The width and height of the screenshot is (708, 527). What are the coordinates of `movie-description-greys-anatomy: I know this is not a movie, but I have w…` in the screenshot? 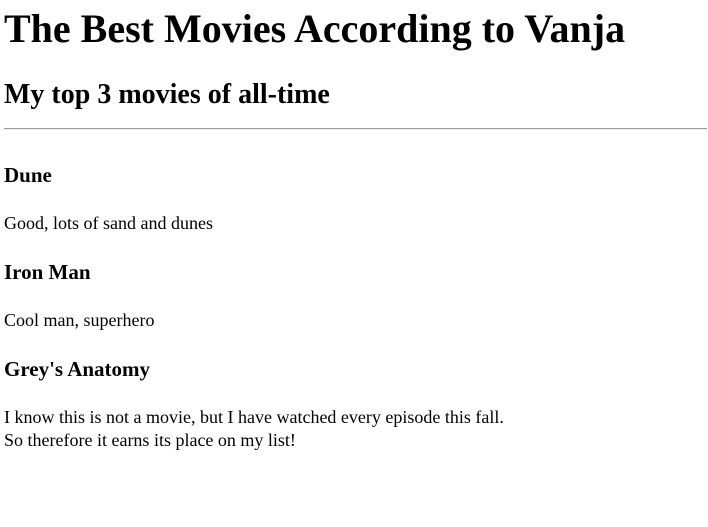 It's located at (254, 429).